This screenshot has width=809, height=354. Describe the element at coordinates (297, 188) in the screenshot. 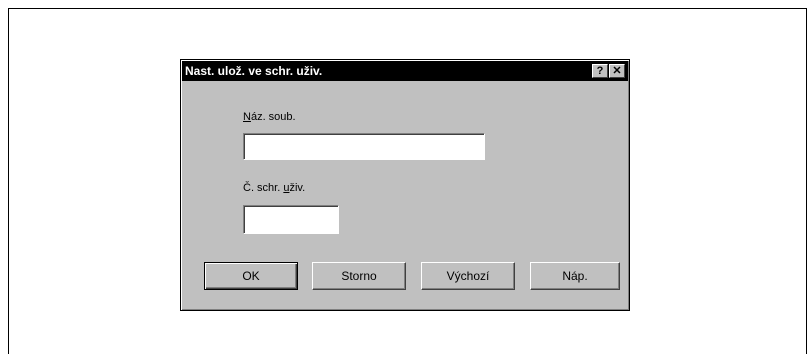

I see `box-number-label-text: živ.` at that location.